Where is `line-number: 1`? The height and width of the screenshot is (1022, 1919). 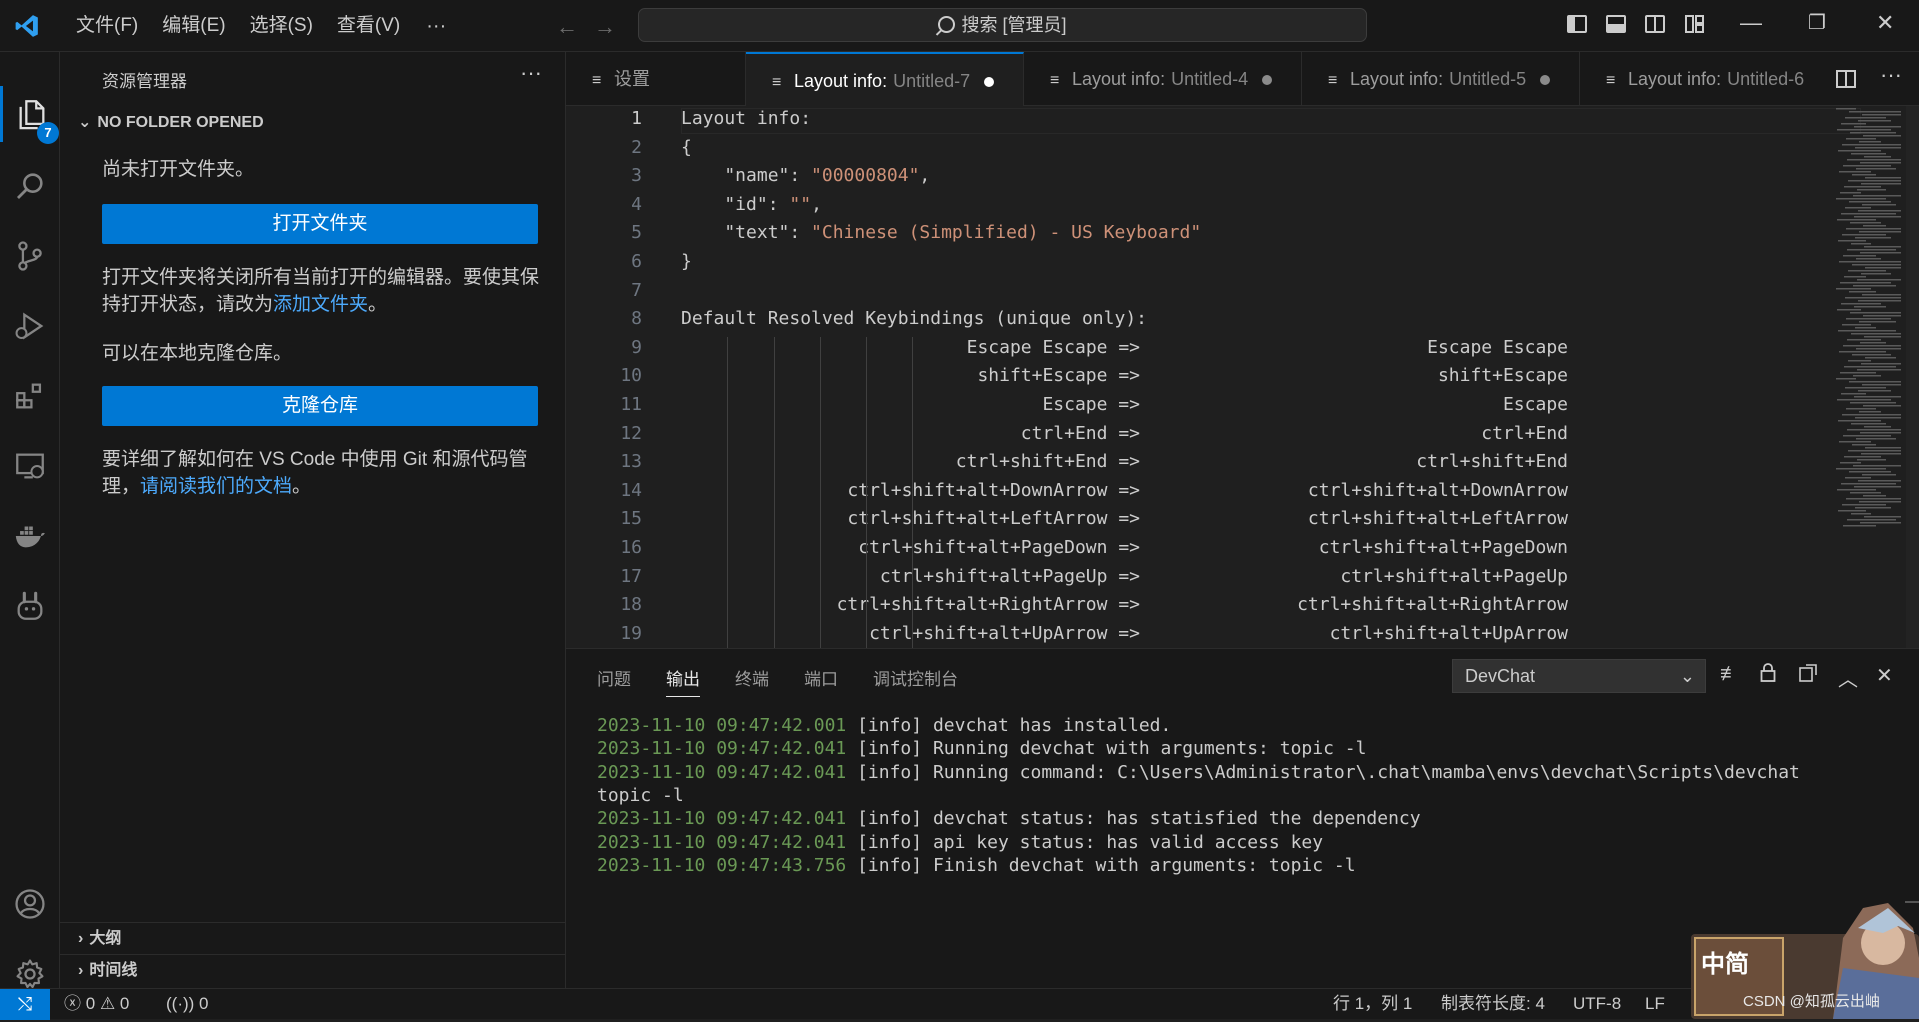 line-number: 1 is located at coordinates (636, 118).